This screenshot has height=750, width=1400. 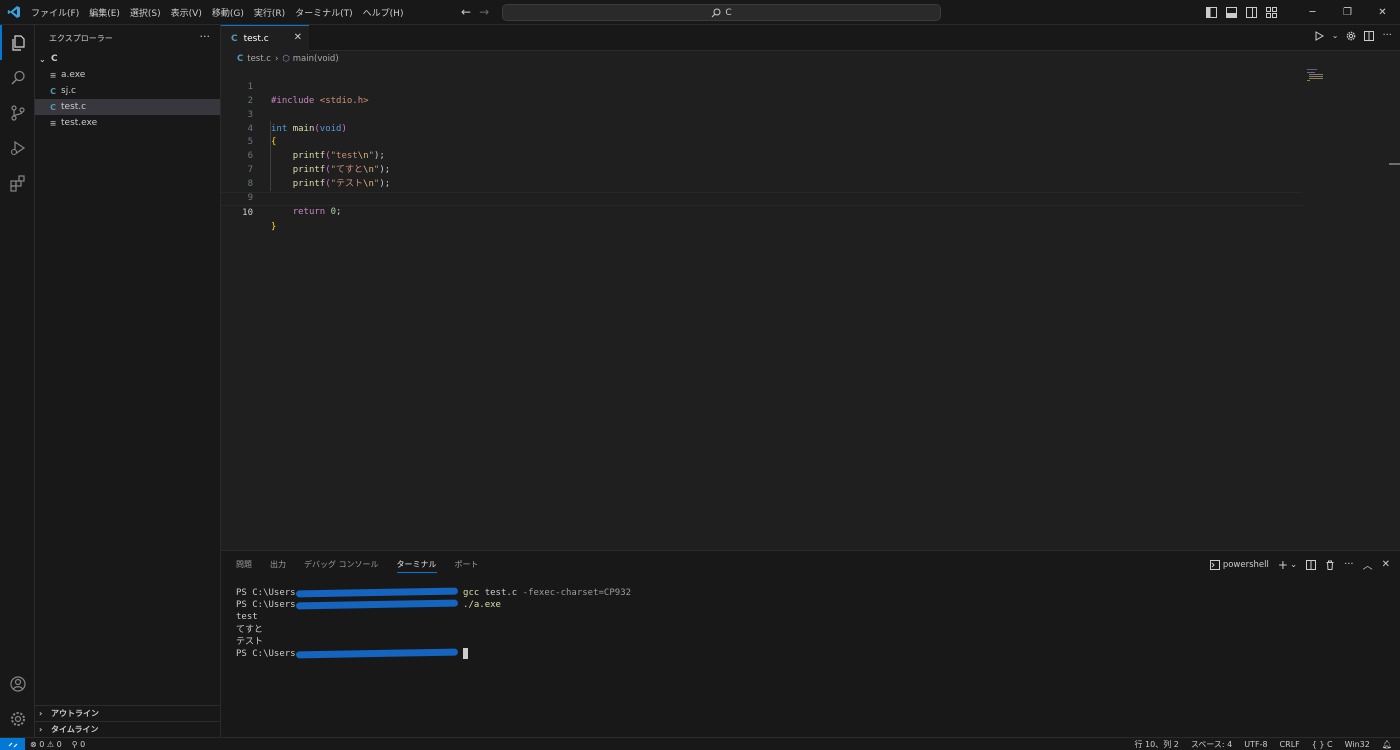 What do you see at coordinates (1317, 75) in the screenshot?
I see `minimap` at bounding box center [1317, 75].